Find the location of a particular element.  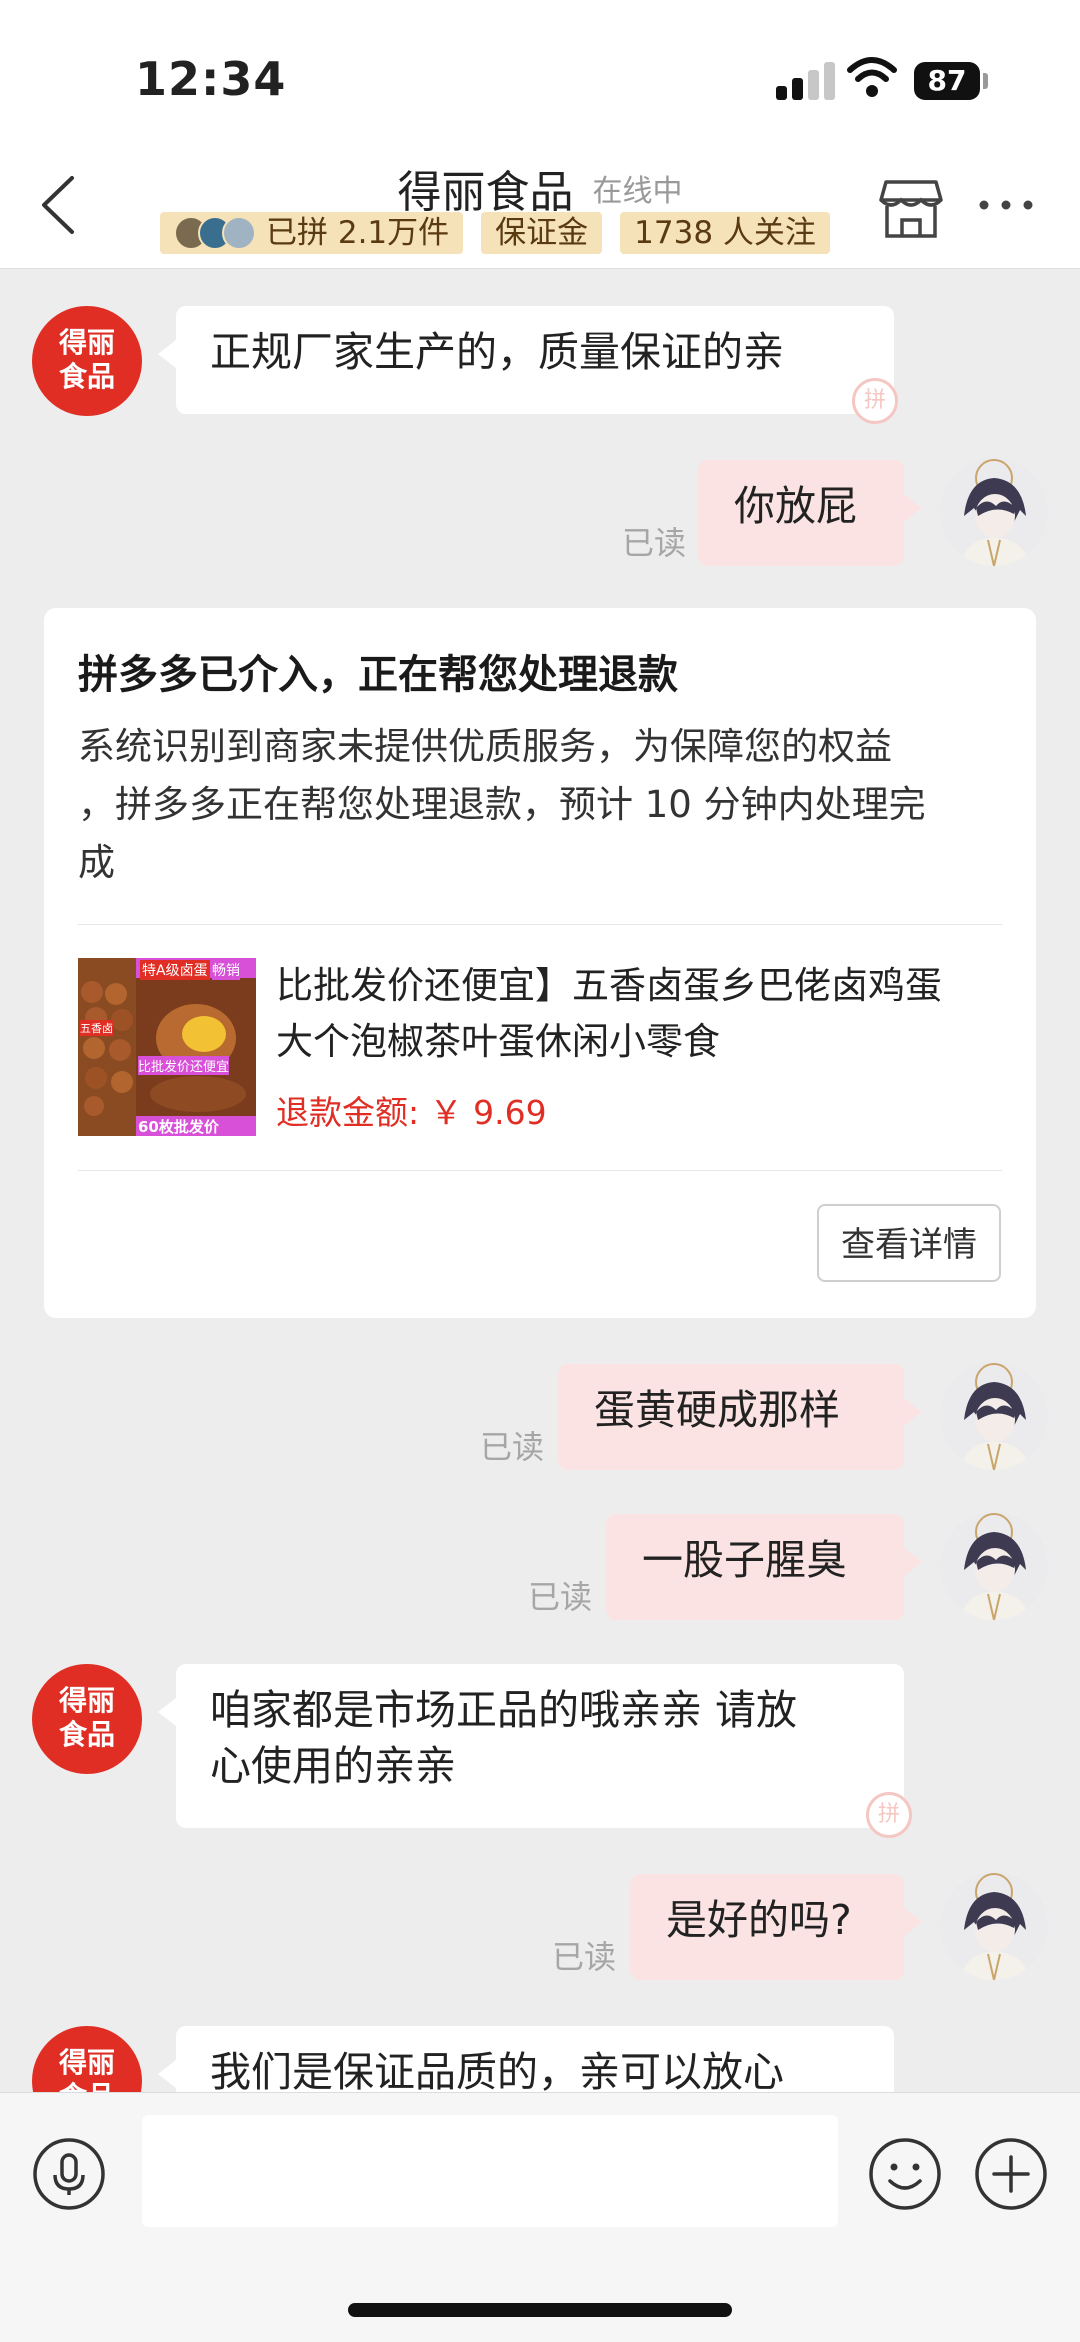

shop-message-bubble: 咱家都是市场正品的哦亲亲 请放 心使用的亲亲 is located at coordinates (531, 1746).